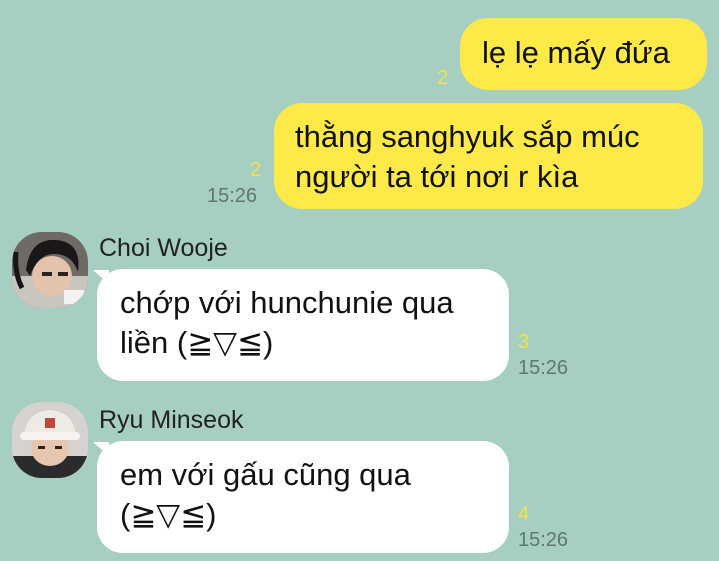  What do you see at coordinates (576, 52) in the screenshot?
I see `message-text: lẹ lẹ mấy đứa` at bounding box center [576, 52].